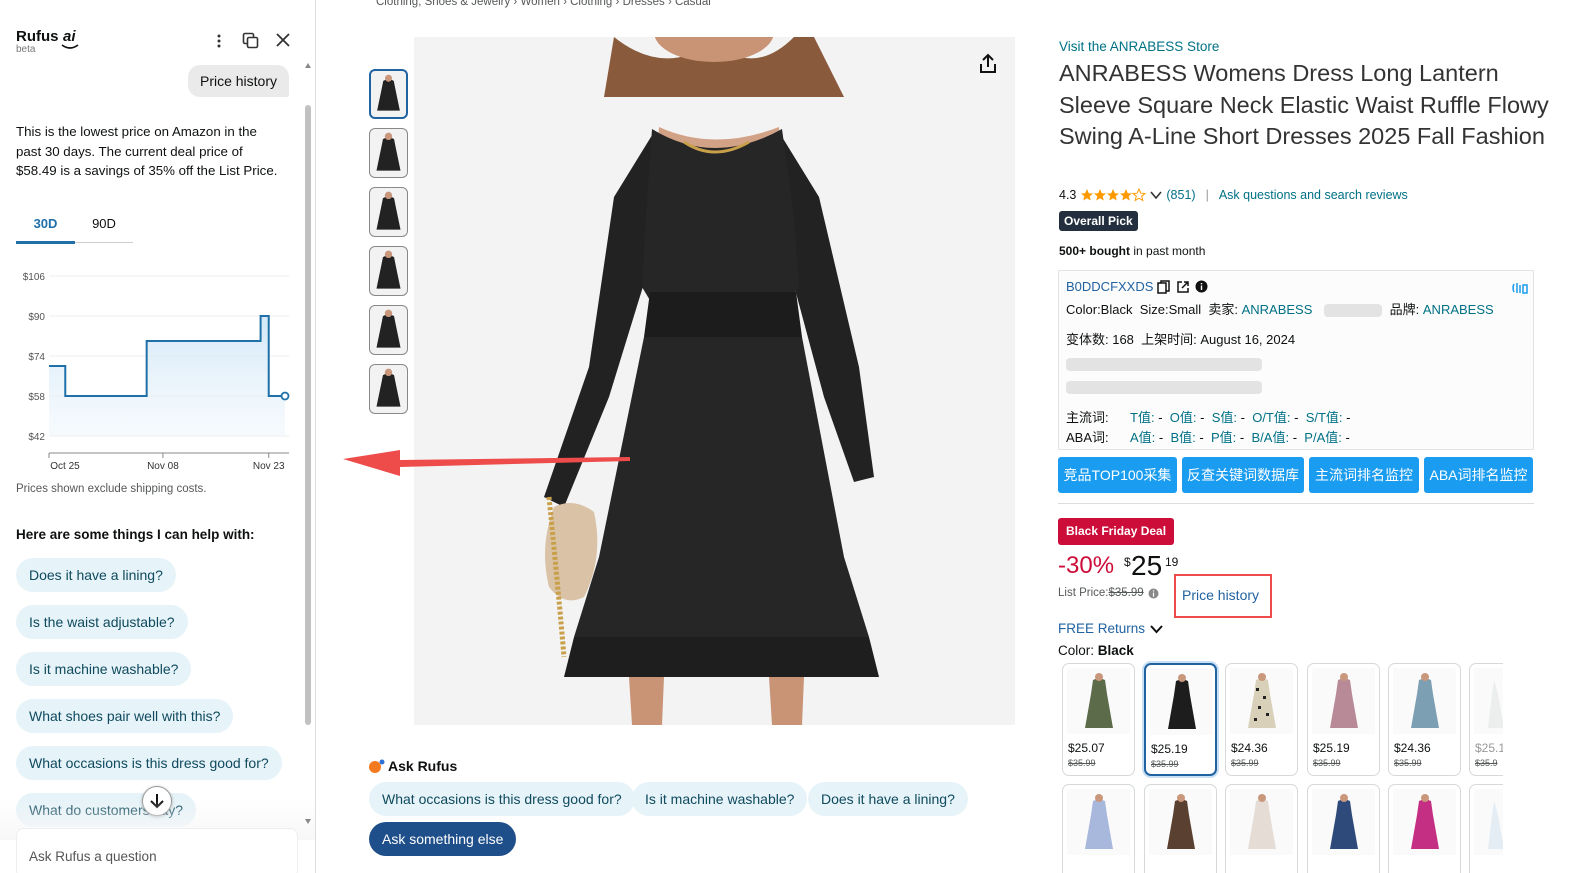 The image size is (1596, 873). I want to click on breadcrumb-item: Dresses, so click(644, 4).